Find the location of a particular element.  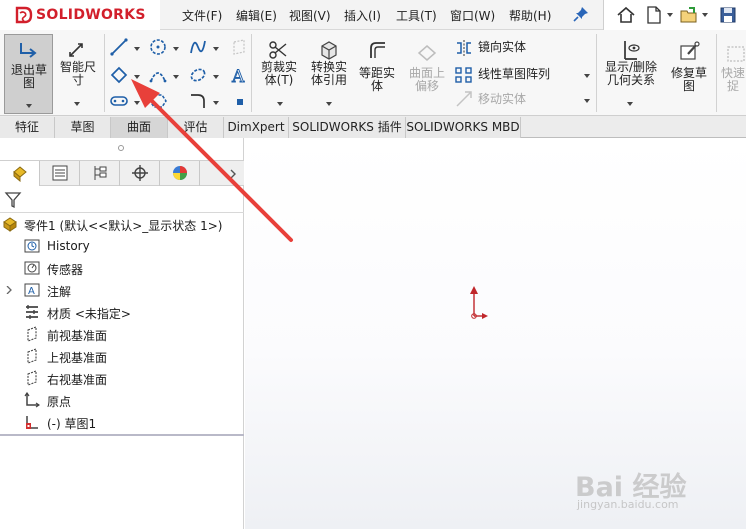

line-icon is located at coordinates (119, 47).